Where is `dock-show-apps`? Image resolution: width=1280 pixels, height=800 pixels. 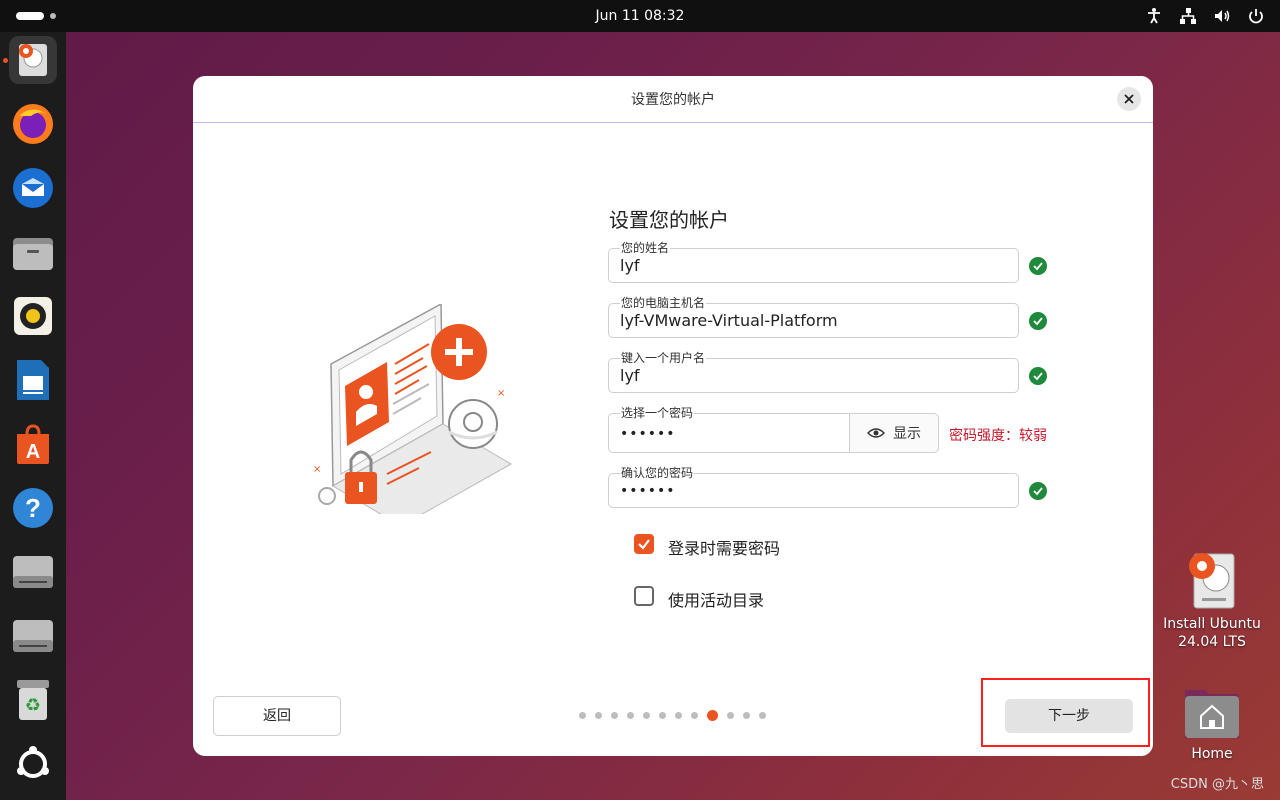
dock-show-apps is located at coordinates (33, 764).